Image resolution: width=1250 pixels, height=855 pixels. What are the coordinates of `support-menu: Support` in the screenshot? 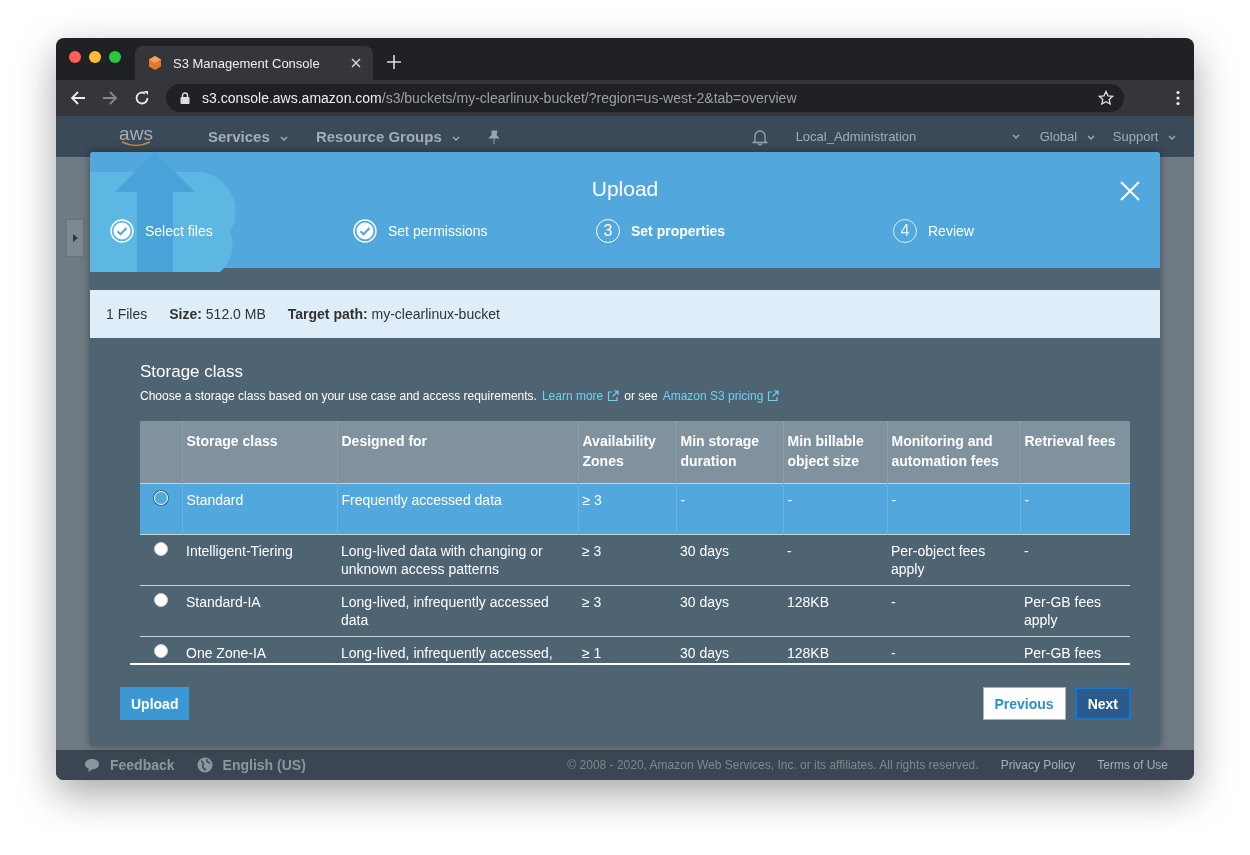 It's located at (1148, 136).